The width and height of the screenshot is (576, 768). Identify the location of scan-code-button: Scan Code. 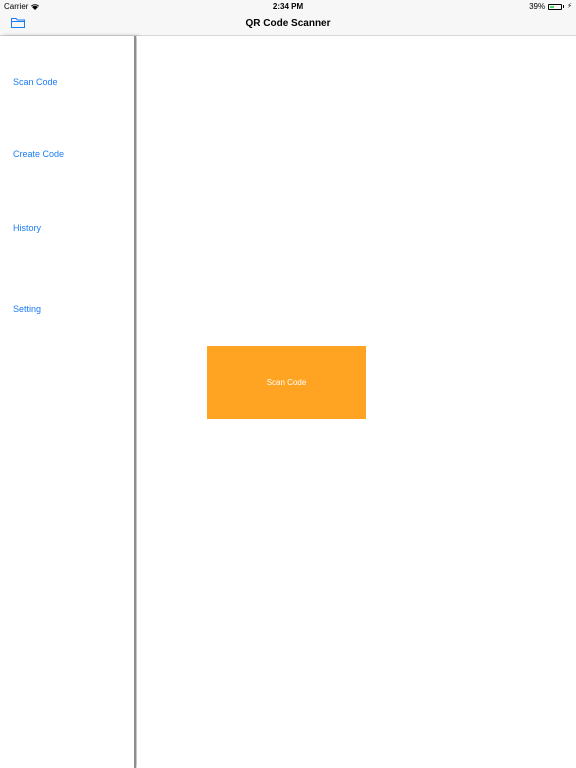
(286, 382).